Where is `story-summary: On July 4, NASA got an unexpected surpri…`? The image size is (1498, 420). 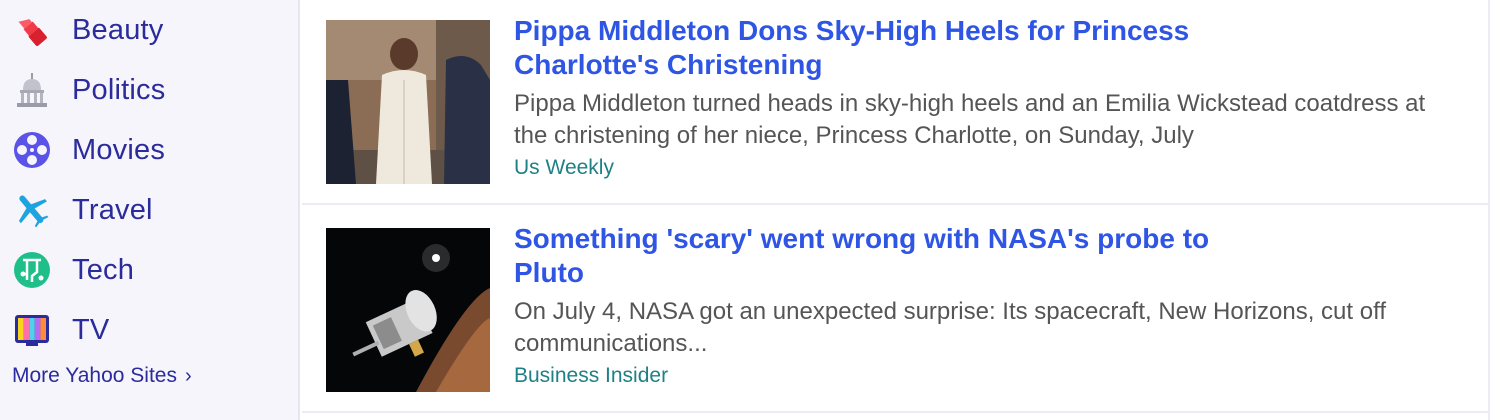
story-summary: On July 4, NASA got an unexpected surpri… is located at coordinates (950, 327).